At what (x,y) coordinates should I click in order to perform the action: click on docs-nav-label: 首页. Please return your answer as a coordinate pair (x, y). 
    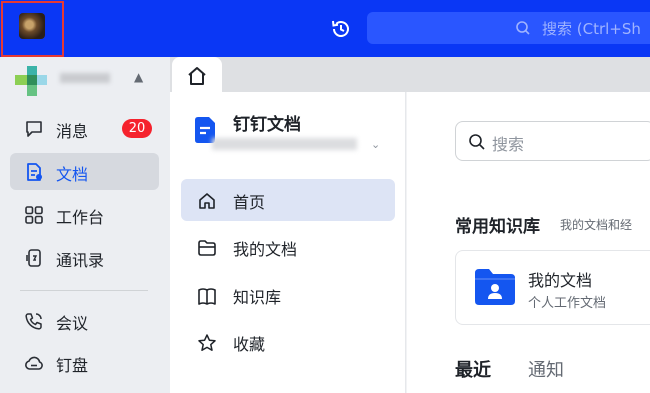
    Looking at the image, I should click on (249, 202).